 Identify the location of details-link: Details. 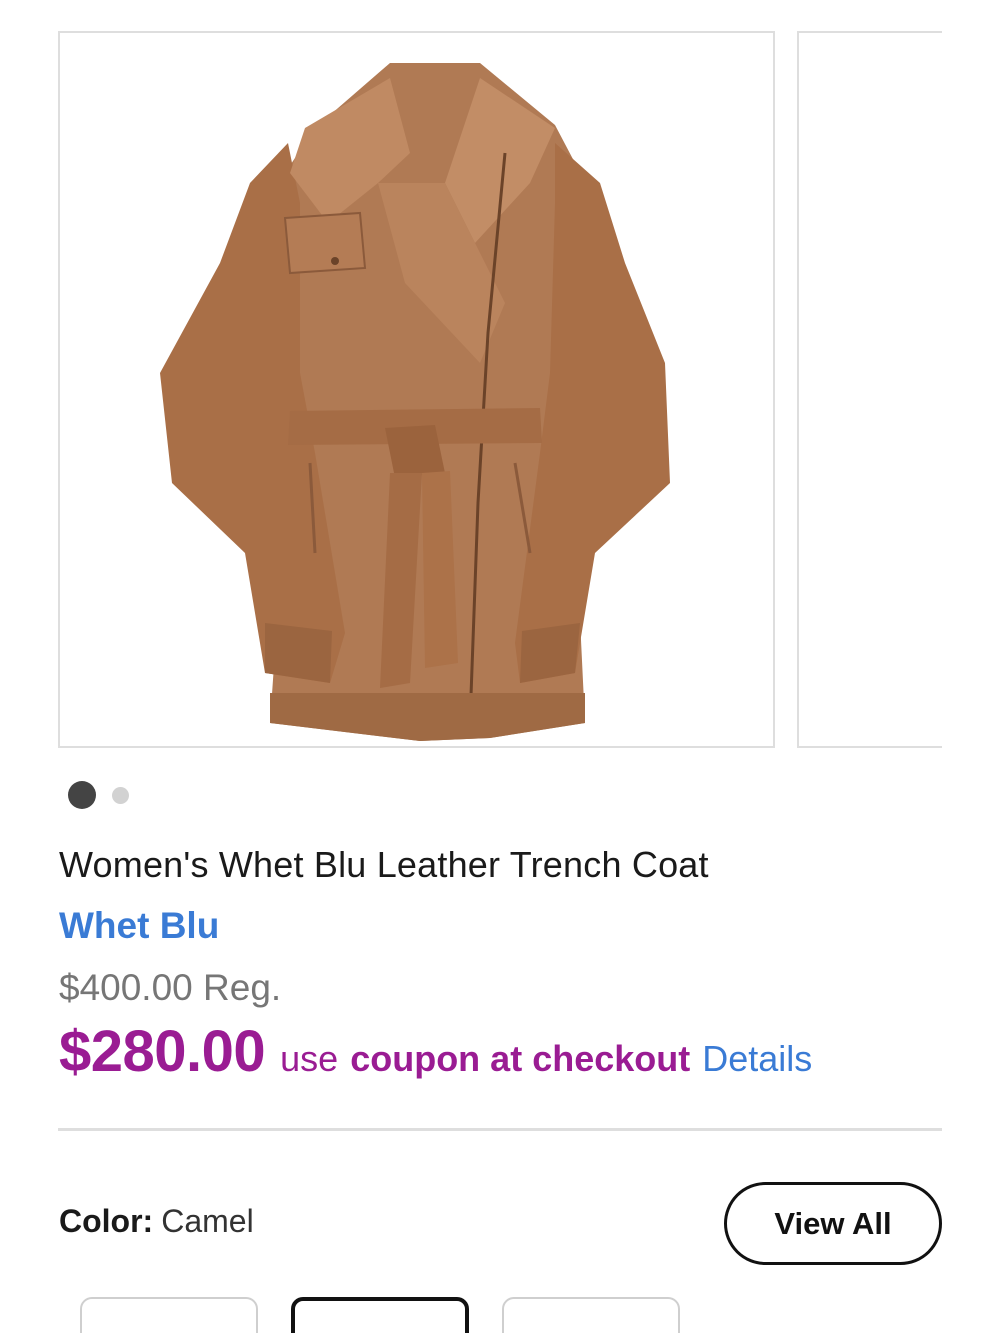
(757, 1059).